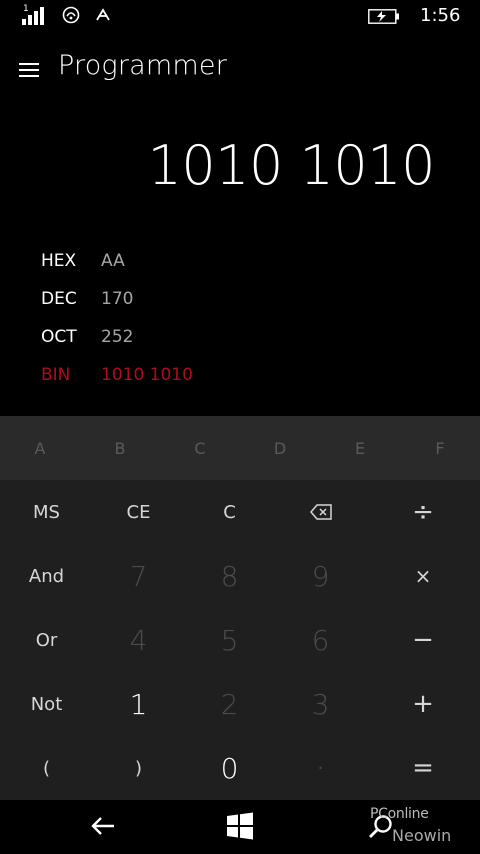 This screenshot has width=480, height=854. Describe the element at coordinates (229, 576) in the screenshot. I see `digit-8-button: 8` at that location.